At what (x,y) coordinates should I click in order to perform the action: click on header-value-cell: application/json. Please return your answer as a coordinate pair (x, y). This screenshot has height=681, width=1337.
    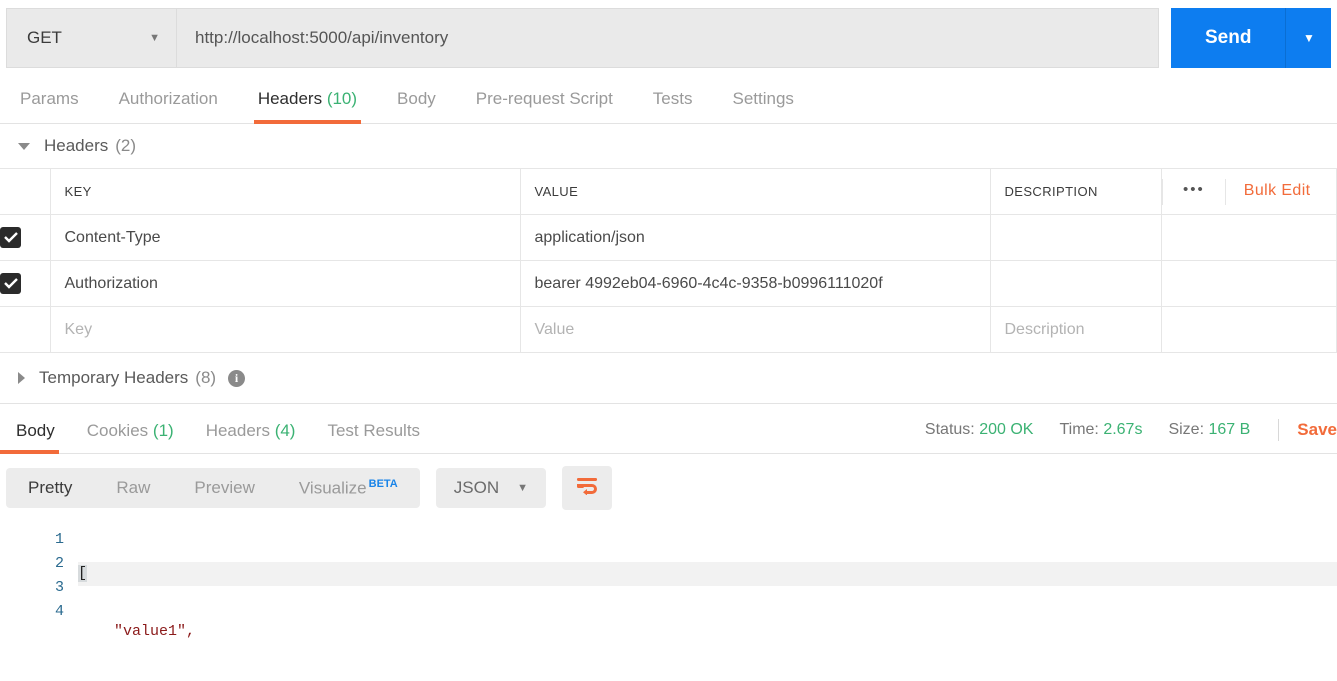
    Looking at the image, I should click on (755, 237).